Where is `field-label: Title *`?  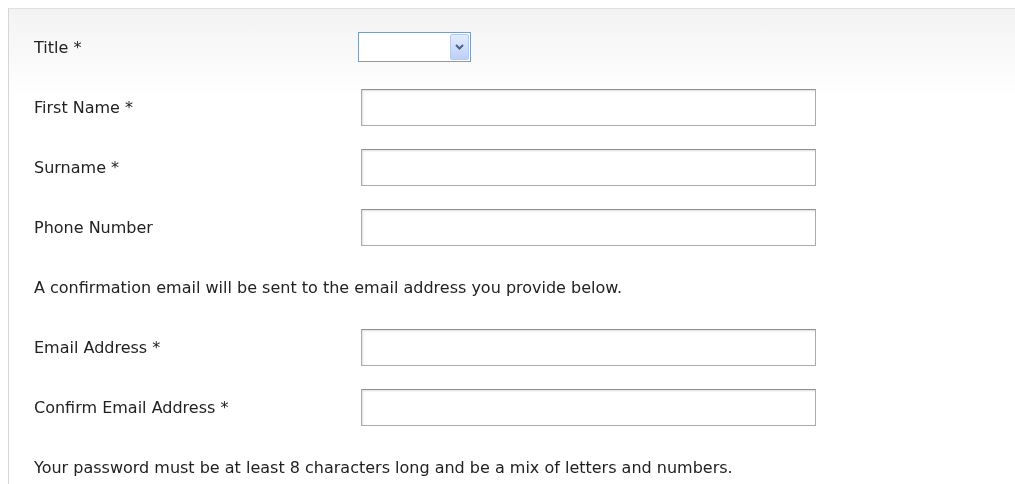 field-label: Title * is located at coordinates (58, 47).